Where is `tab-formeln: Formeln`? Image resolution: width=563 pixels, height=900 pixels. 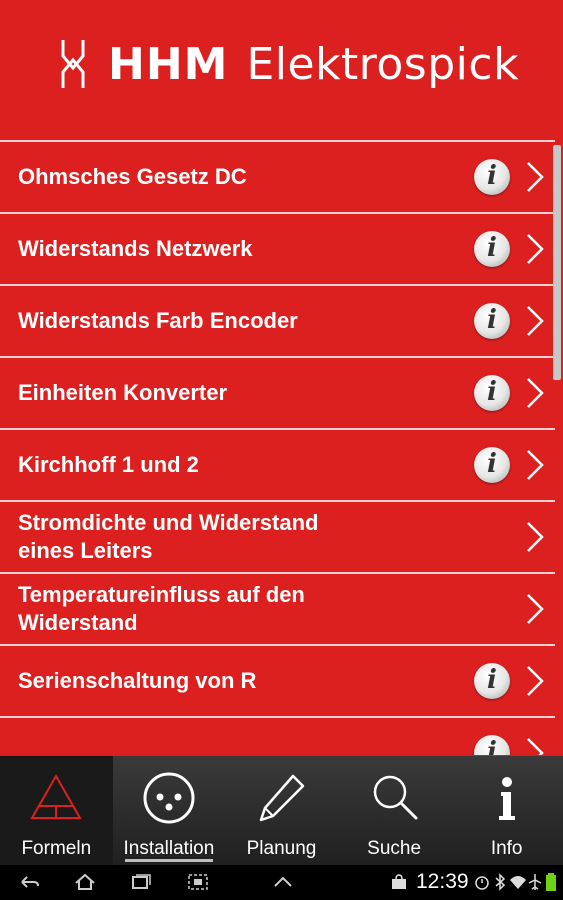 tab-formeln: Formeln is located at coordinates (56, 811).